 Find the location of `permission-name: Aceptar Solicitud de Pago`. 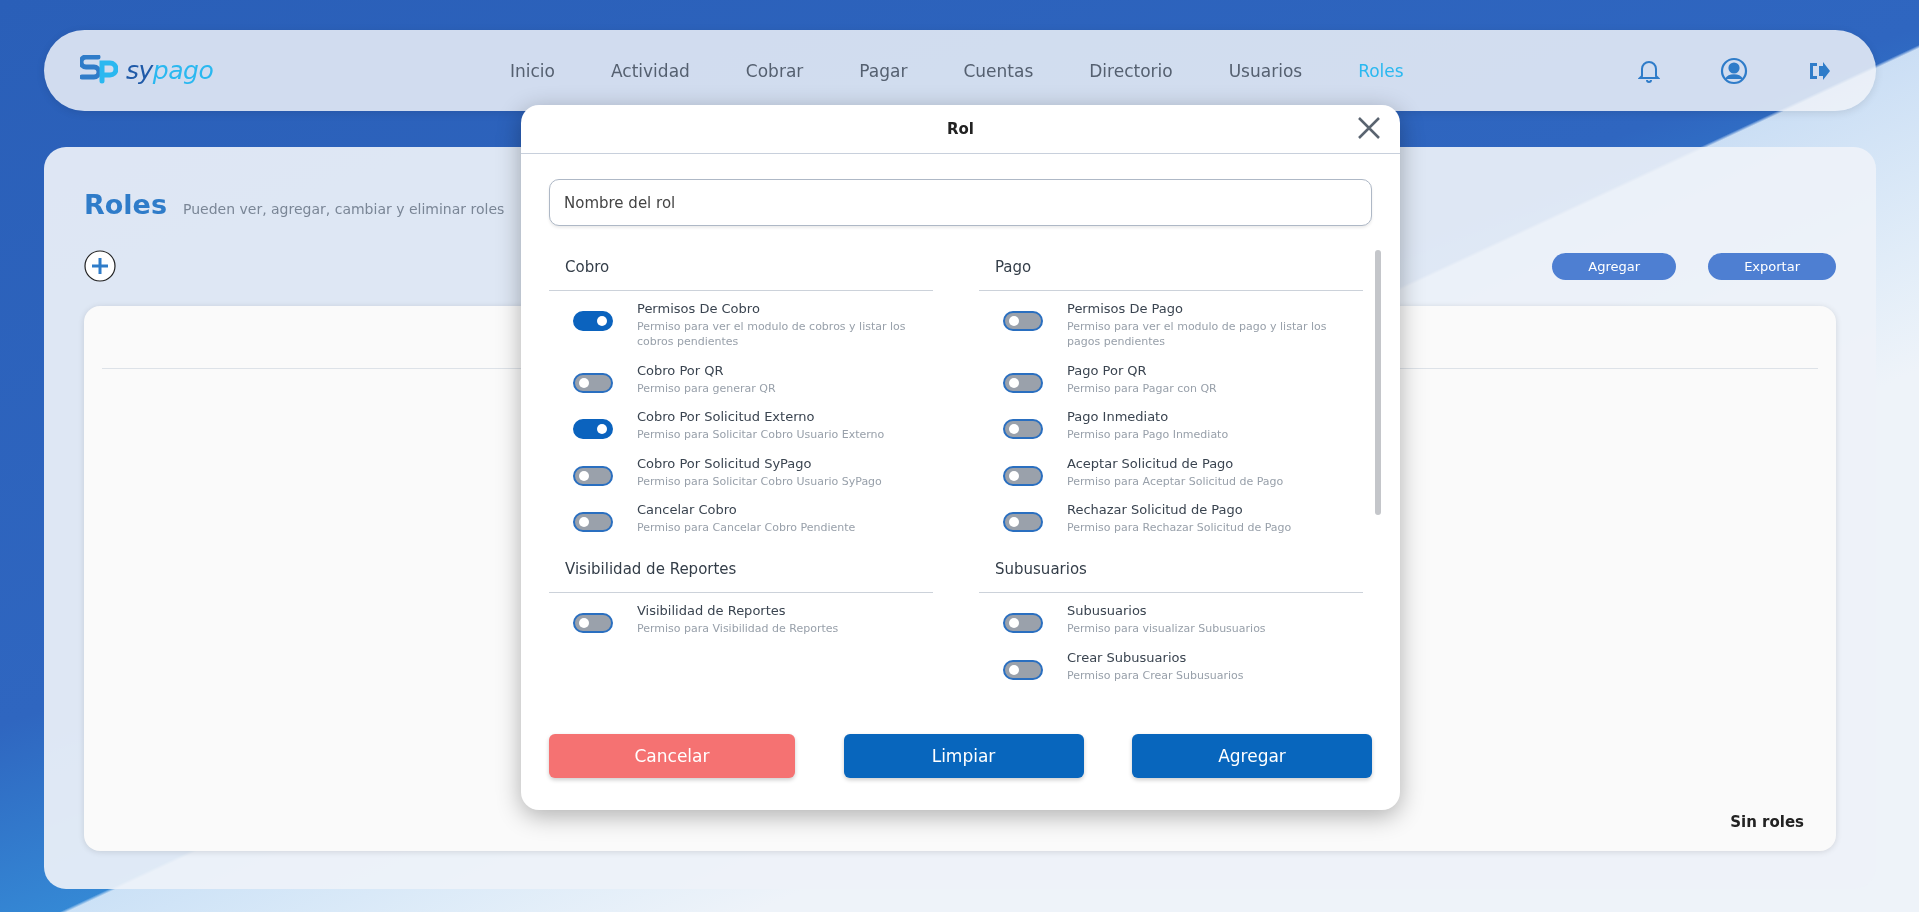

permission-name: Aceptar Solicitud de Pago is located at coordinates (1151, 463).